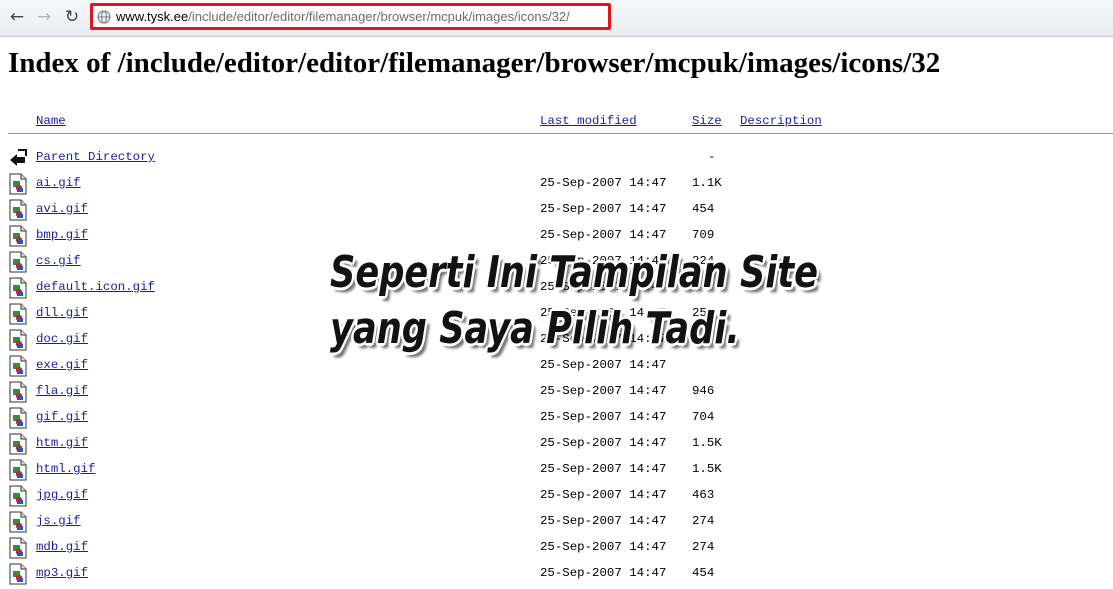 The width and height of the screenshot is (1113, 589). I want to click on table-row: html.gif 25-Sep-2007 14:47 1.5K, so click(556, 471).